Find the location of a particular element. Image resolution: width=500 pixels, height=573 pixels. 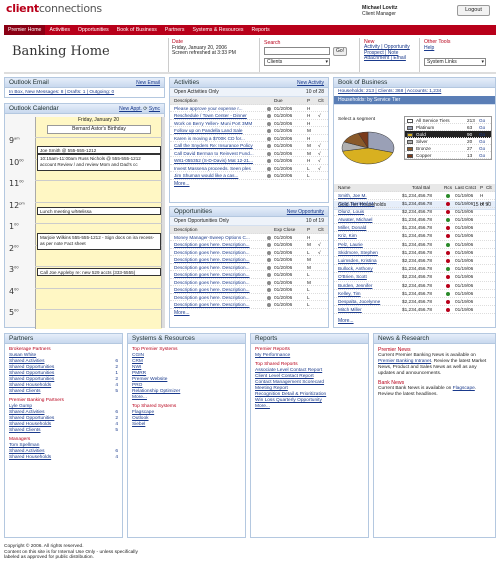

household-name: O'Brien, Scott is located at coordinates (352, 276).